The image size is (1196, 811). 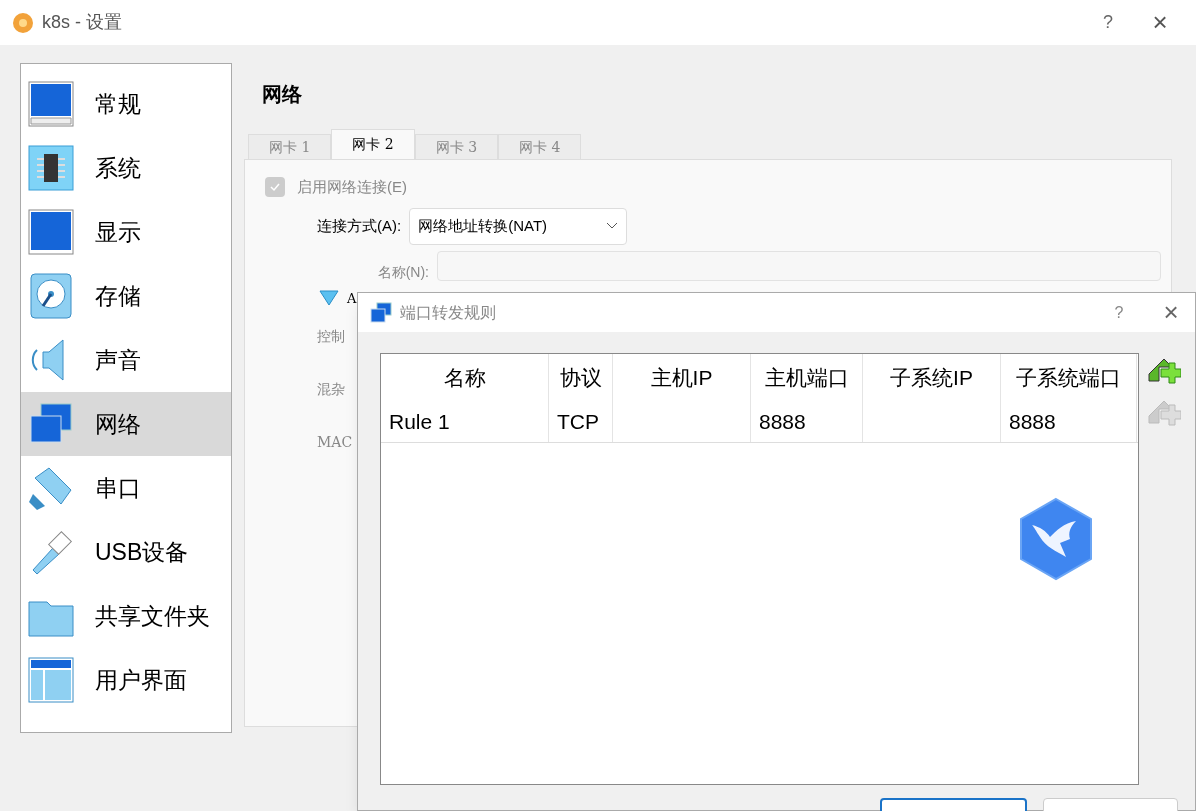 I want to click on expand-triangle-icon, so click(x=329, y=298).